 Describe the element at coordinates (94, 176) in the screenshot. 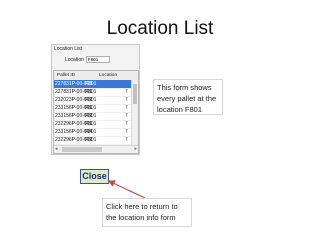

I see `close-button: Close` at that location.